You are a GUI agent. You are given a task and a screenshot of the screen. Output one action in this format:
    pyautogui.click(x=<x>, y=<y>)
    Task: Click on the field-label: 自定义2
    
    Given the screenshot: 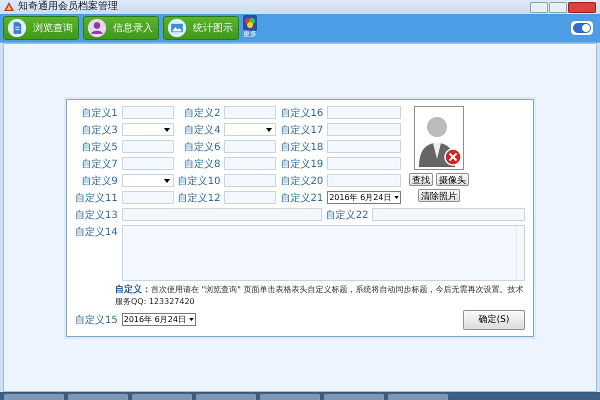 What is the action you would take?
    pyautogui.click(x=201, y=113)
    